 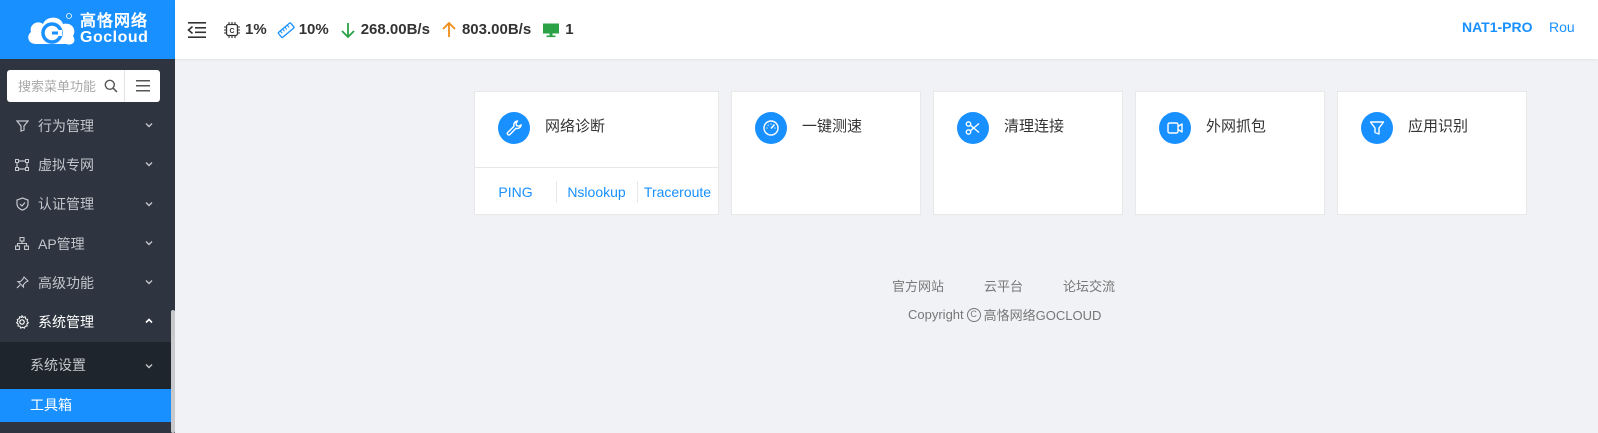 I want to click on sidebar-subitem-label: 工具箱, so click(x=51, y=405).